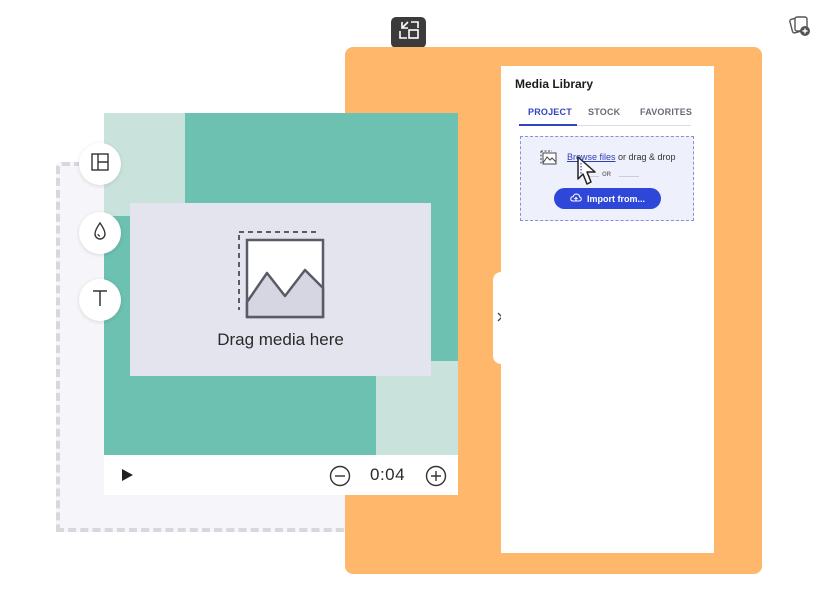 The image size is (831, 608). I want to click on media-drop-area: Drag media here, so click(280, 289).